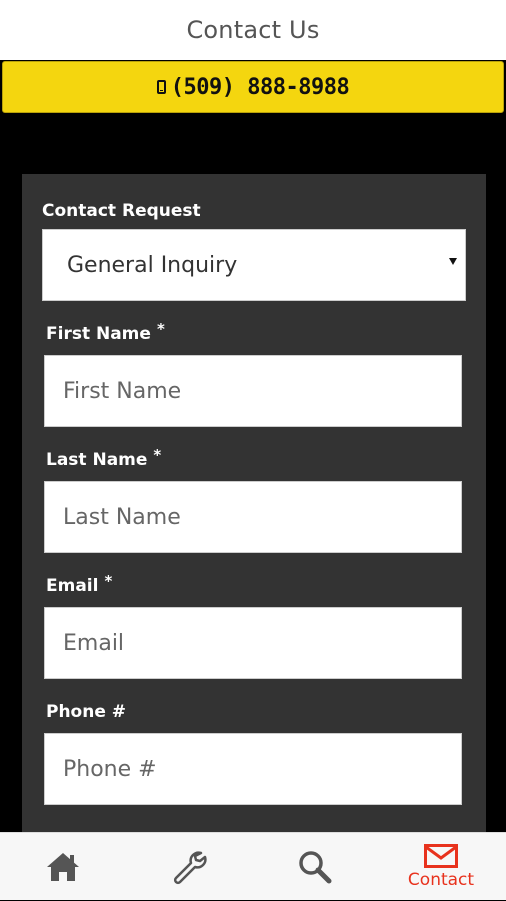  I want to click on contact-request-label-text: Contact Request, so click(121, 211).